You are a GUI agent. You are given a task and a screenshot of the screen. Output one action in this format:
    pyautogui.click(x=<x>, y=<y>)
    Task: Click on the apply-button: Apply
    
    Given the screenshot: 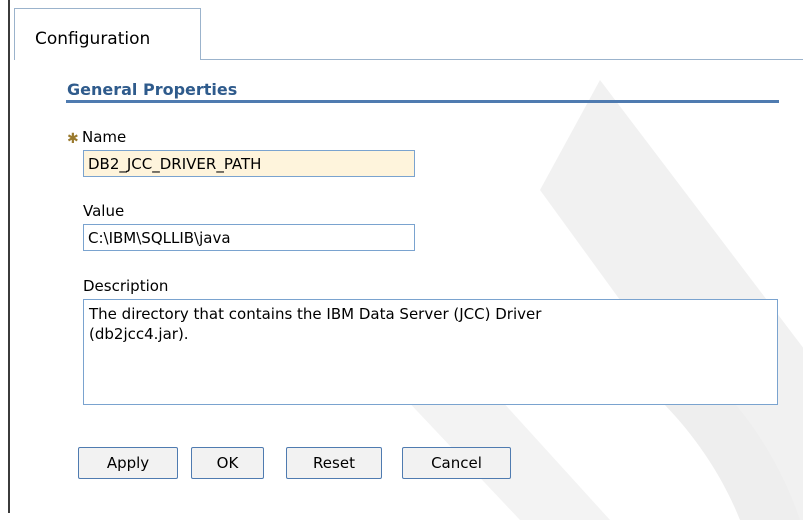 What is the action you would take?
    pyautogui.click(x=128, y=463)
    